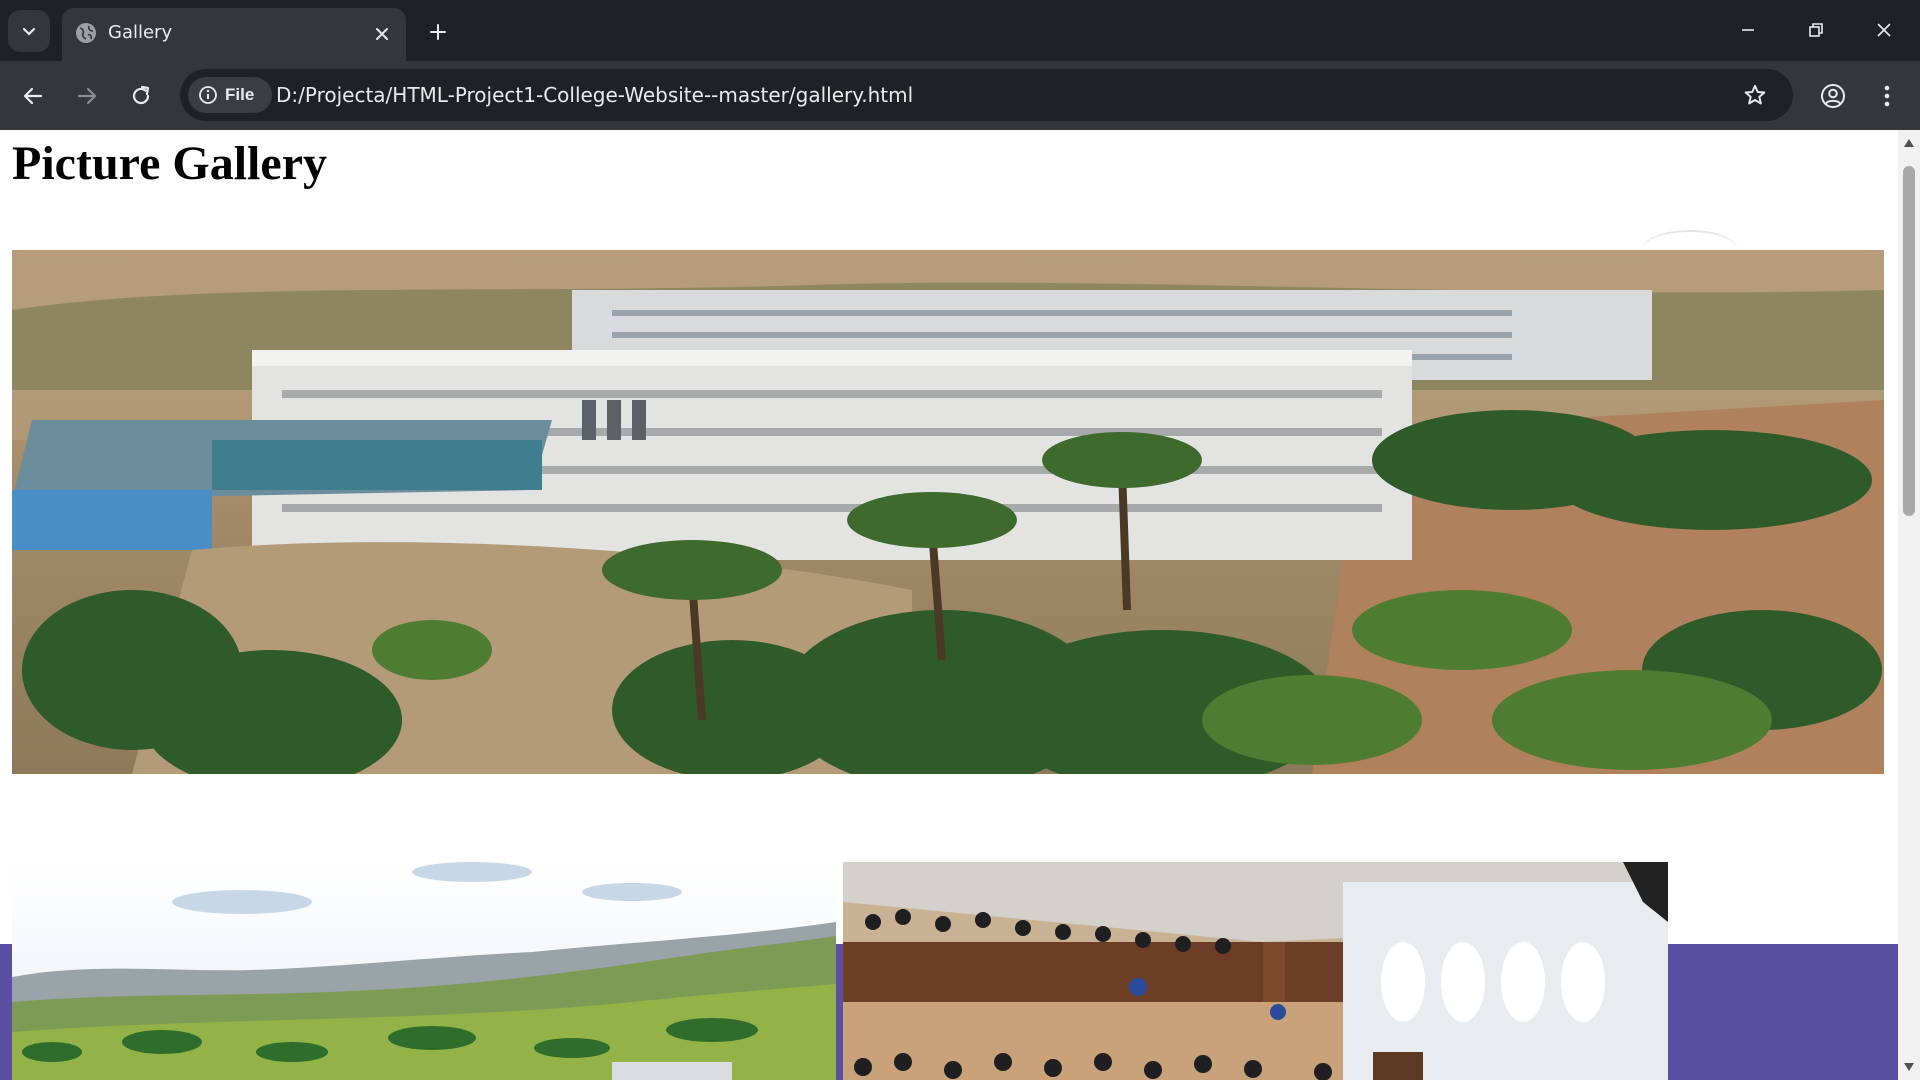  I want to click on restore-button, so click(1816, 30).